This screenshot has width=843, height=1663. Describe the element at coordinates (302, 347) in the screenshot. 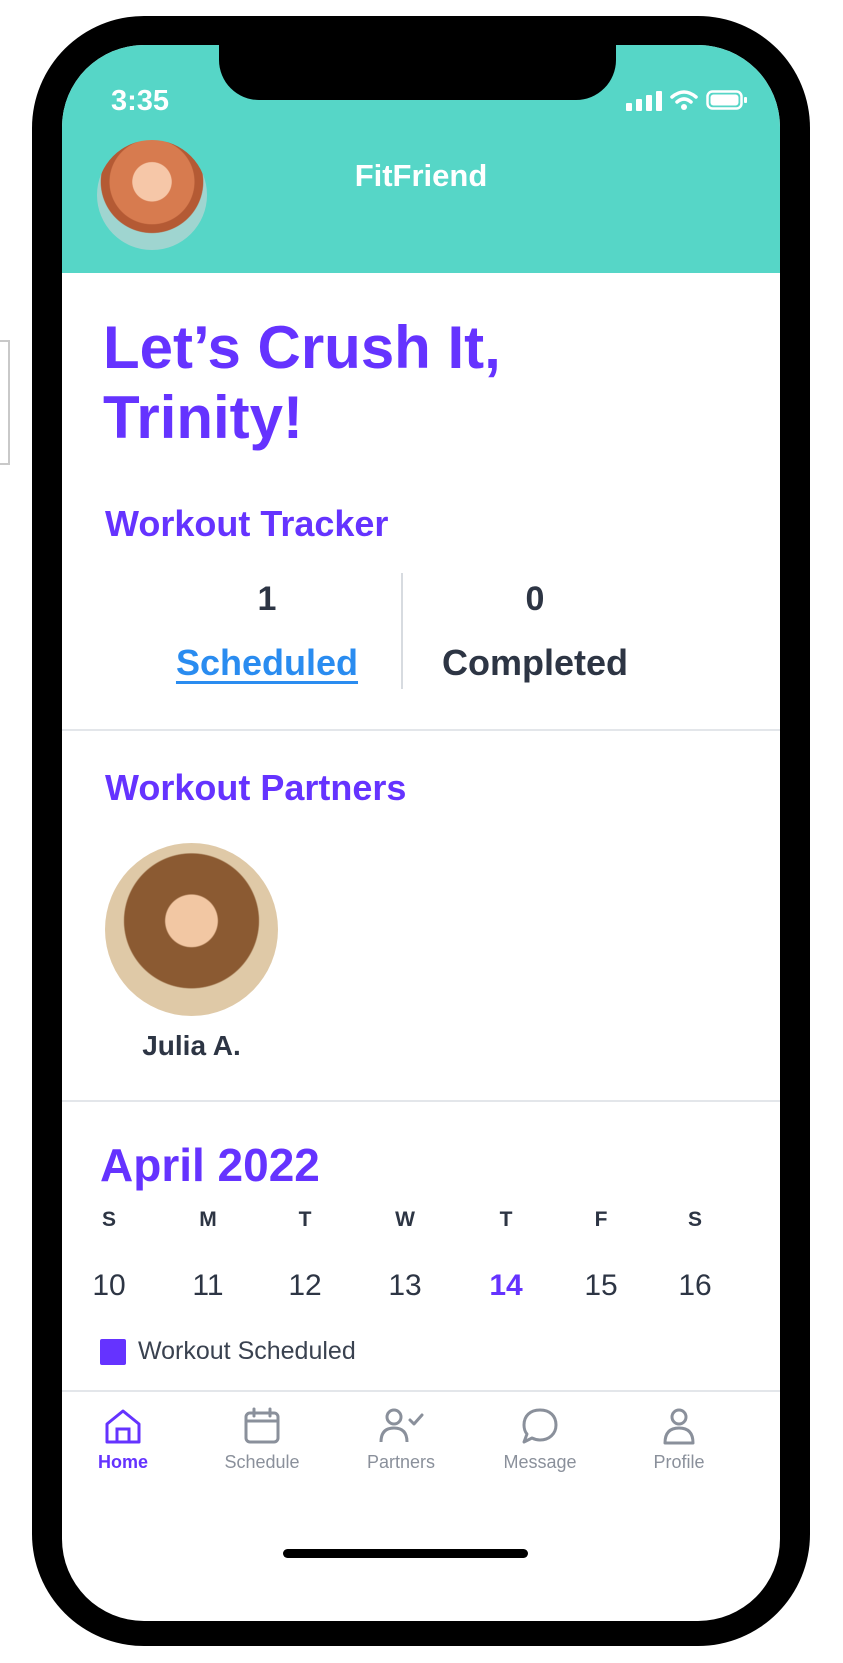

I see `greeting-line-1: Let’s Crush It,` at that location.